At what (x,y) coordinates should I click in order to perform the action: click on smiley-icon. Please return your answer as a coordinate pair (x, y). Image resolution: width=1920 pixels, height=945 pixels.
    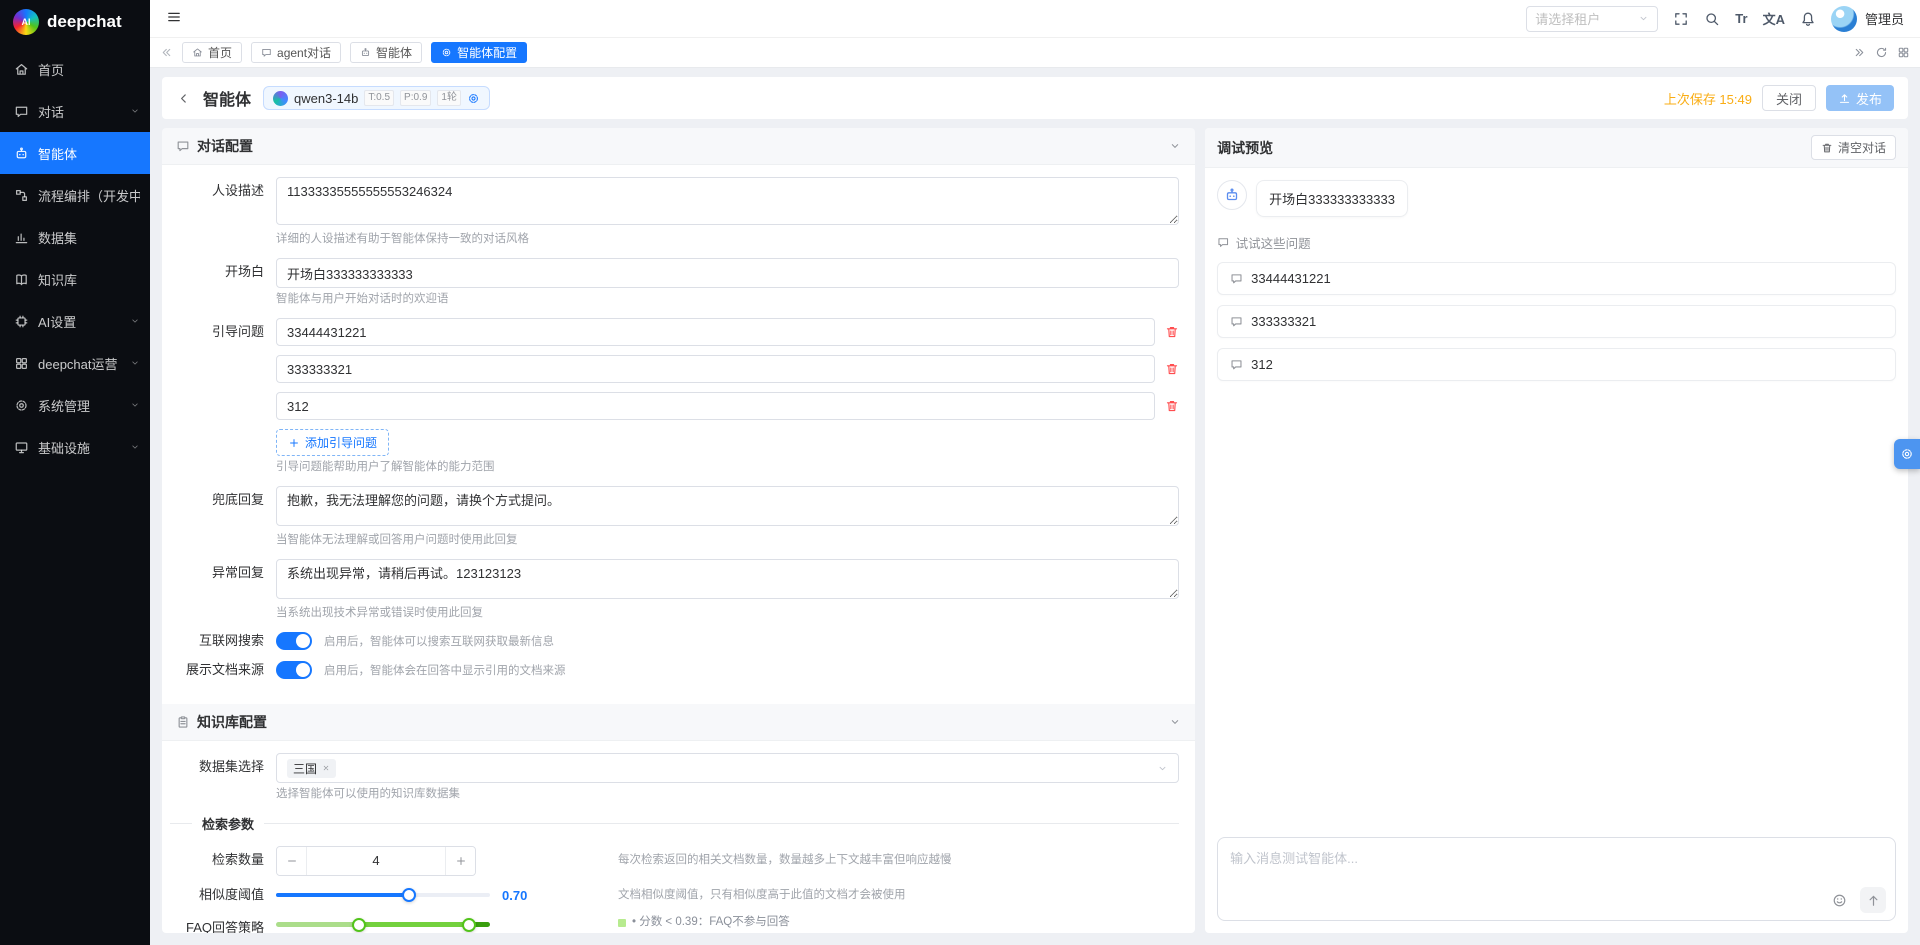
    Looking at the image, I should click on (1839, 900).